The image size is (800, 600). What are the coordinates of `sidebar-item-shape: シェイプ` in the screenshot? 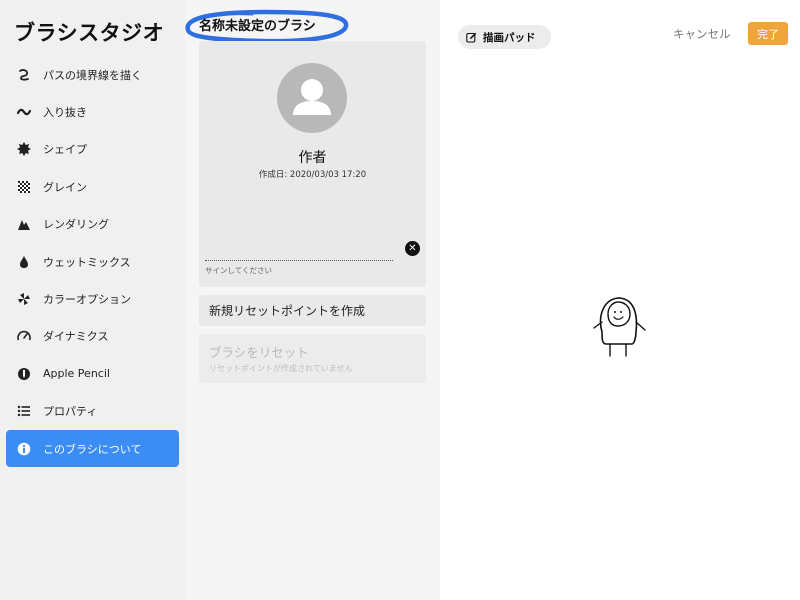 It's located at (92, 149).